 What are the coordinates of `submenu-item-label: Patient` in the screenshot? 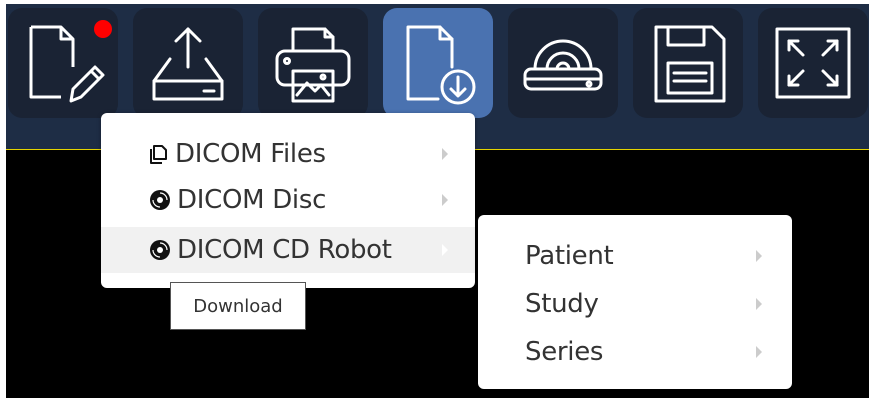 It's located at (569, 256).